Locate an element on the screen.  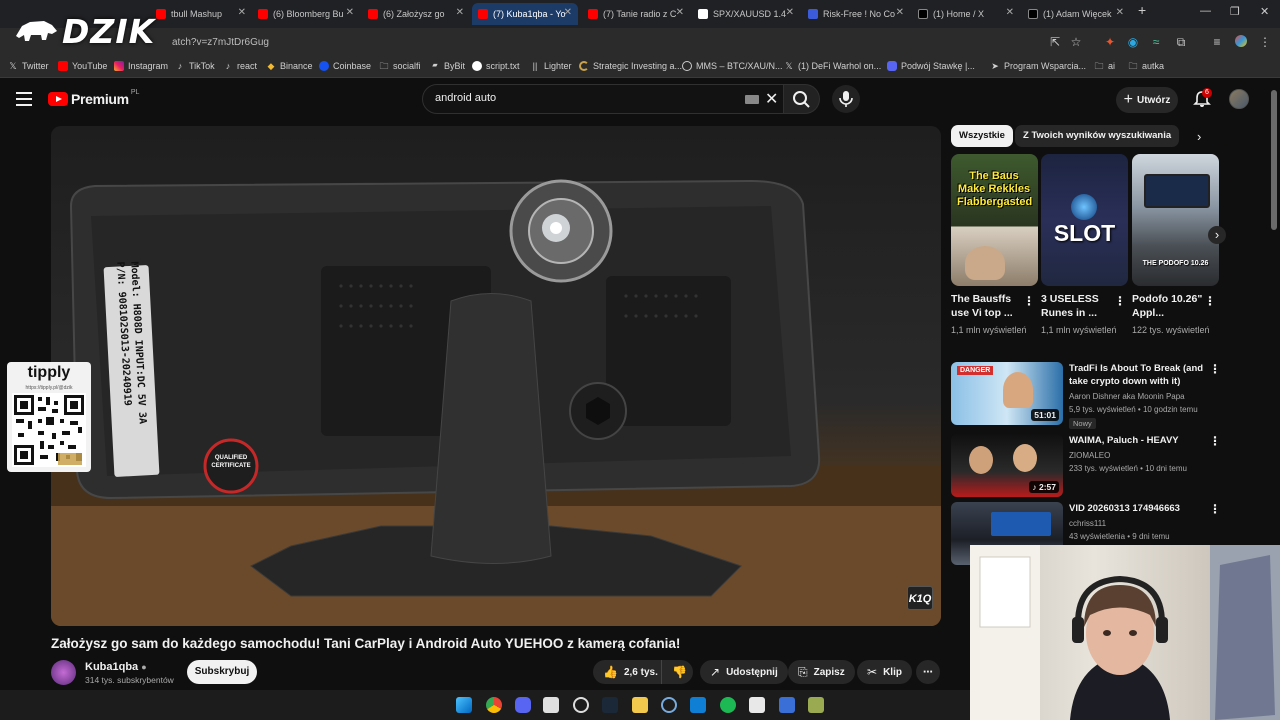
browser-tab: (6) Bloomberg Bu ✕ is located at coordinates (306, 14).